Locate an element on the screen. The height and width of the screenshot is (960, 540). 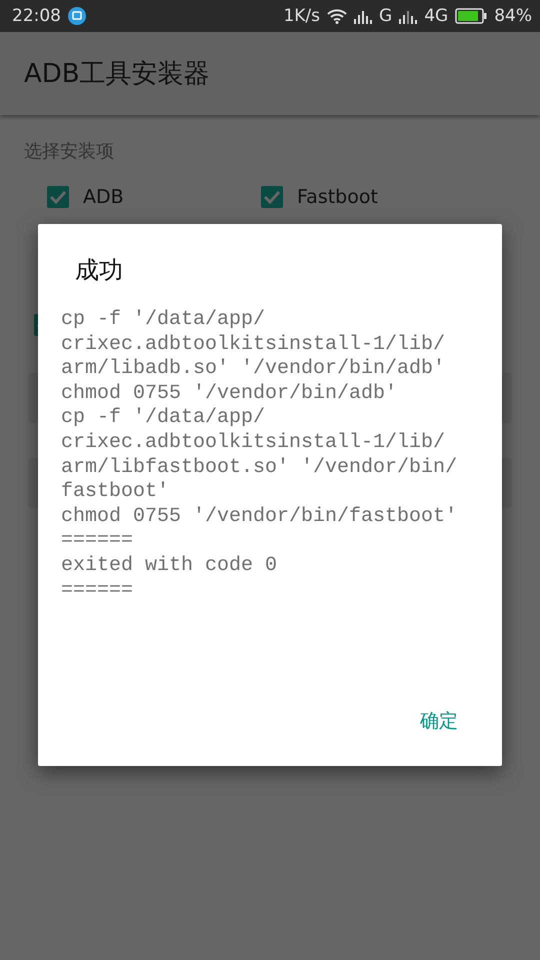
output-line: chmod 0755 '/vendor/bin/fastboot' is located at coordinates (259, 517).